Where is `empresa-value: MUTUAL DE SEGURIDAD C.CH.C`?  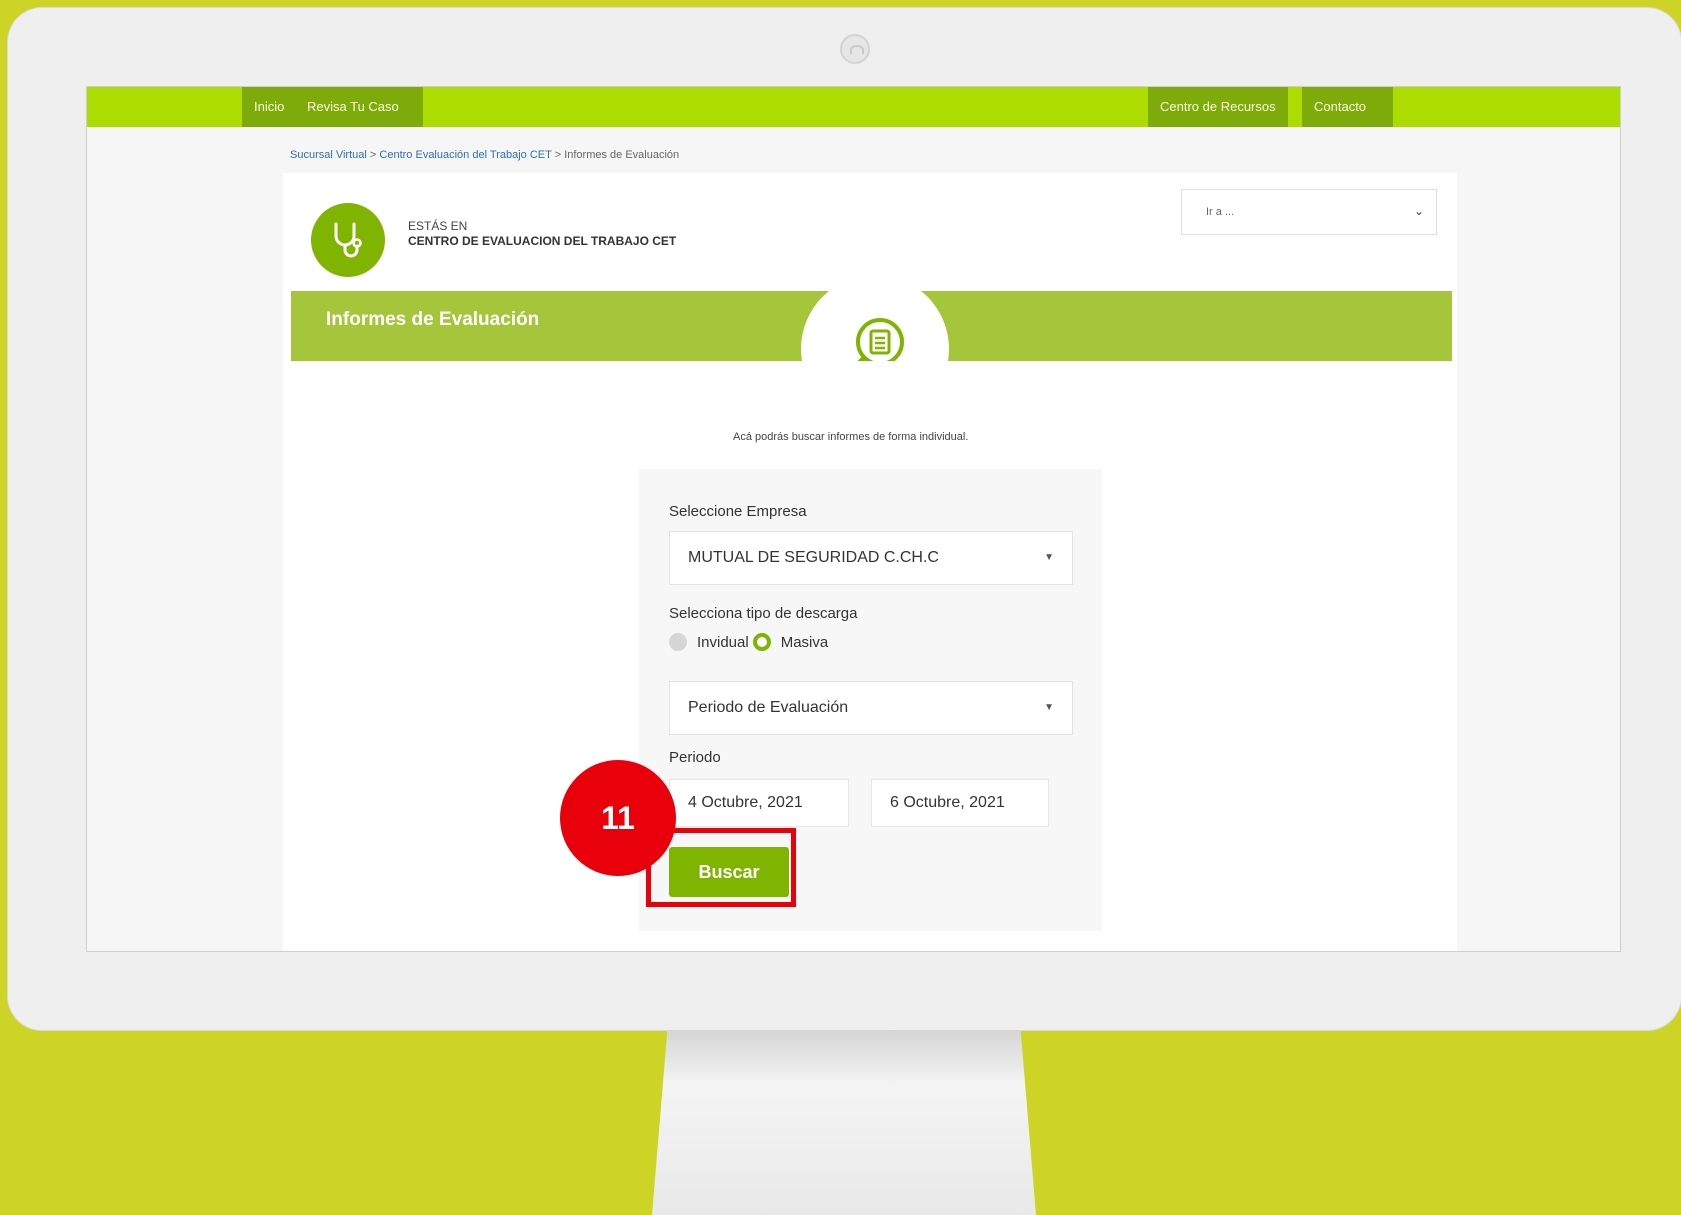
empresa-value: MUTUAL DE SEGURIDAD C.CH.C is located at coordinates (813, 557).